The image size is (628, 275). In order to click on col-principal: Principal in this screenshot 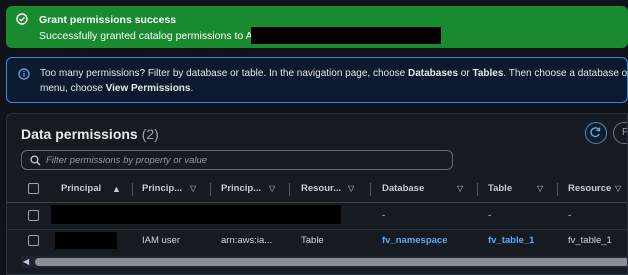, I will do `click(81, 189)`.